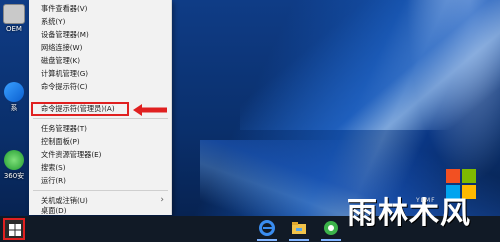  What do you see at coordinates (100, 211) in the screenshot?
I see `menu-item-desktop: 桌面(D)` at bounding box center [100, 211].